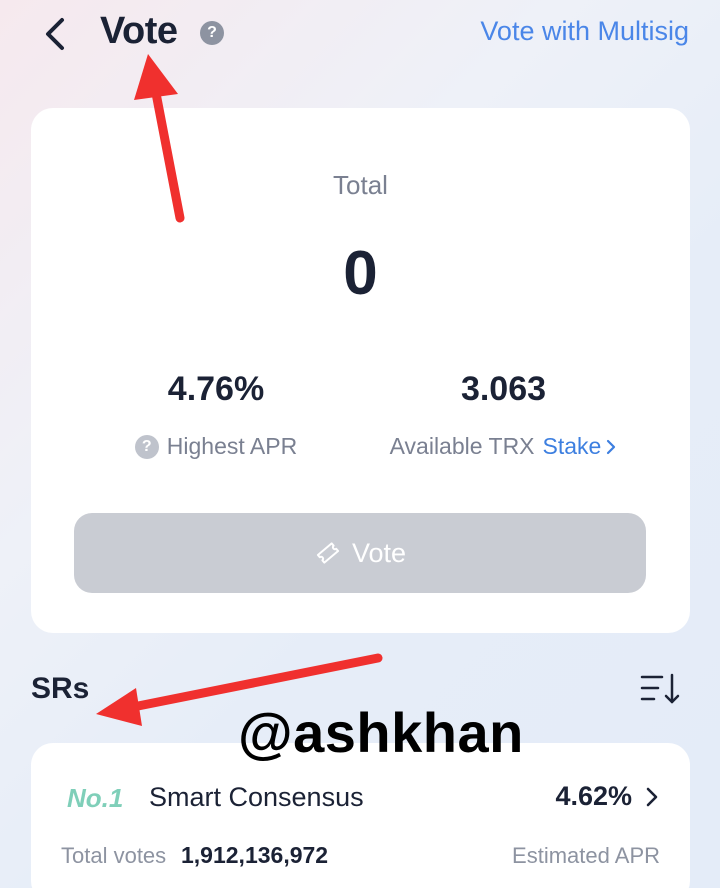 The image size is (720, 888). Describe the element at coordinates (95, 798) in the screenshot. I see `sr-rank: No.1` at that location.